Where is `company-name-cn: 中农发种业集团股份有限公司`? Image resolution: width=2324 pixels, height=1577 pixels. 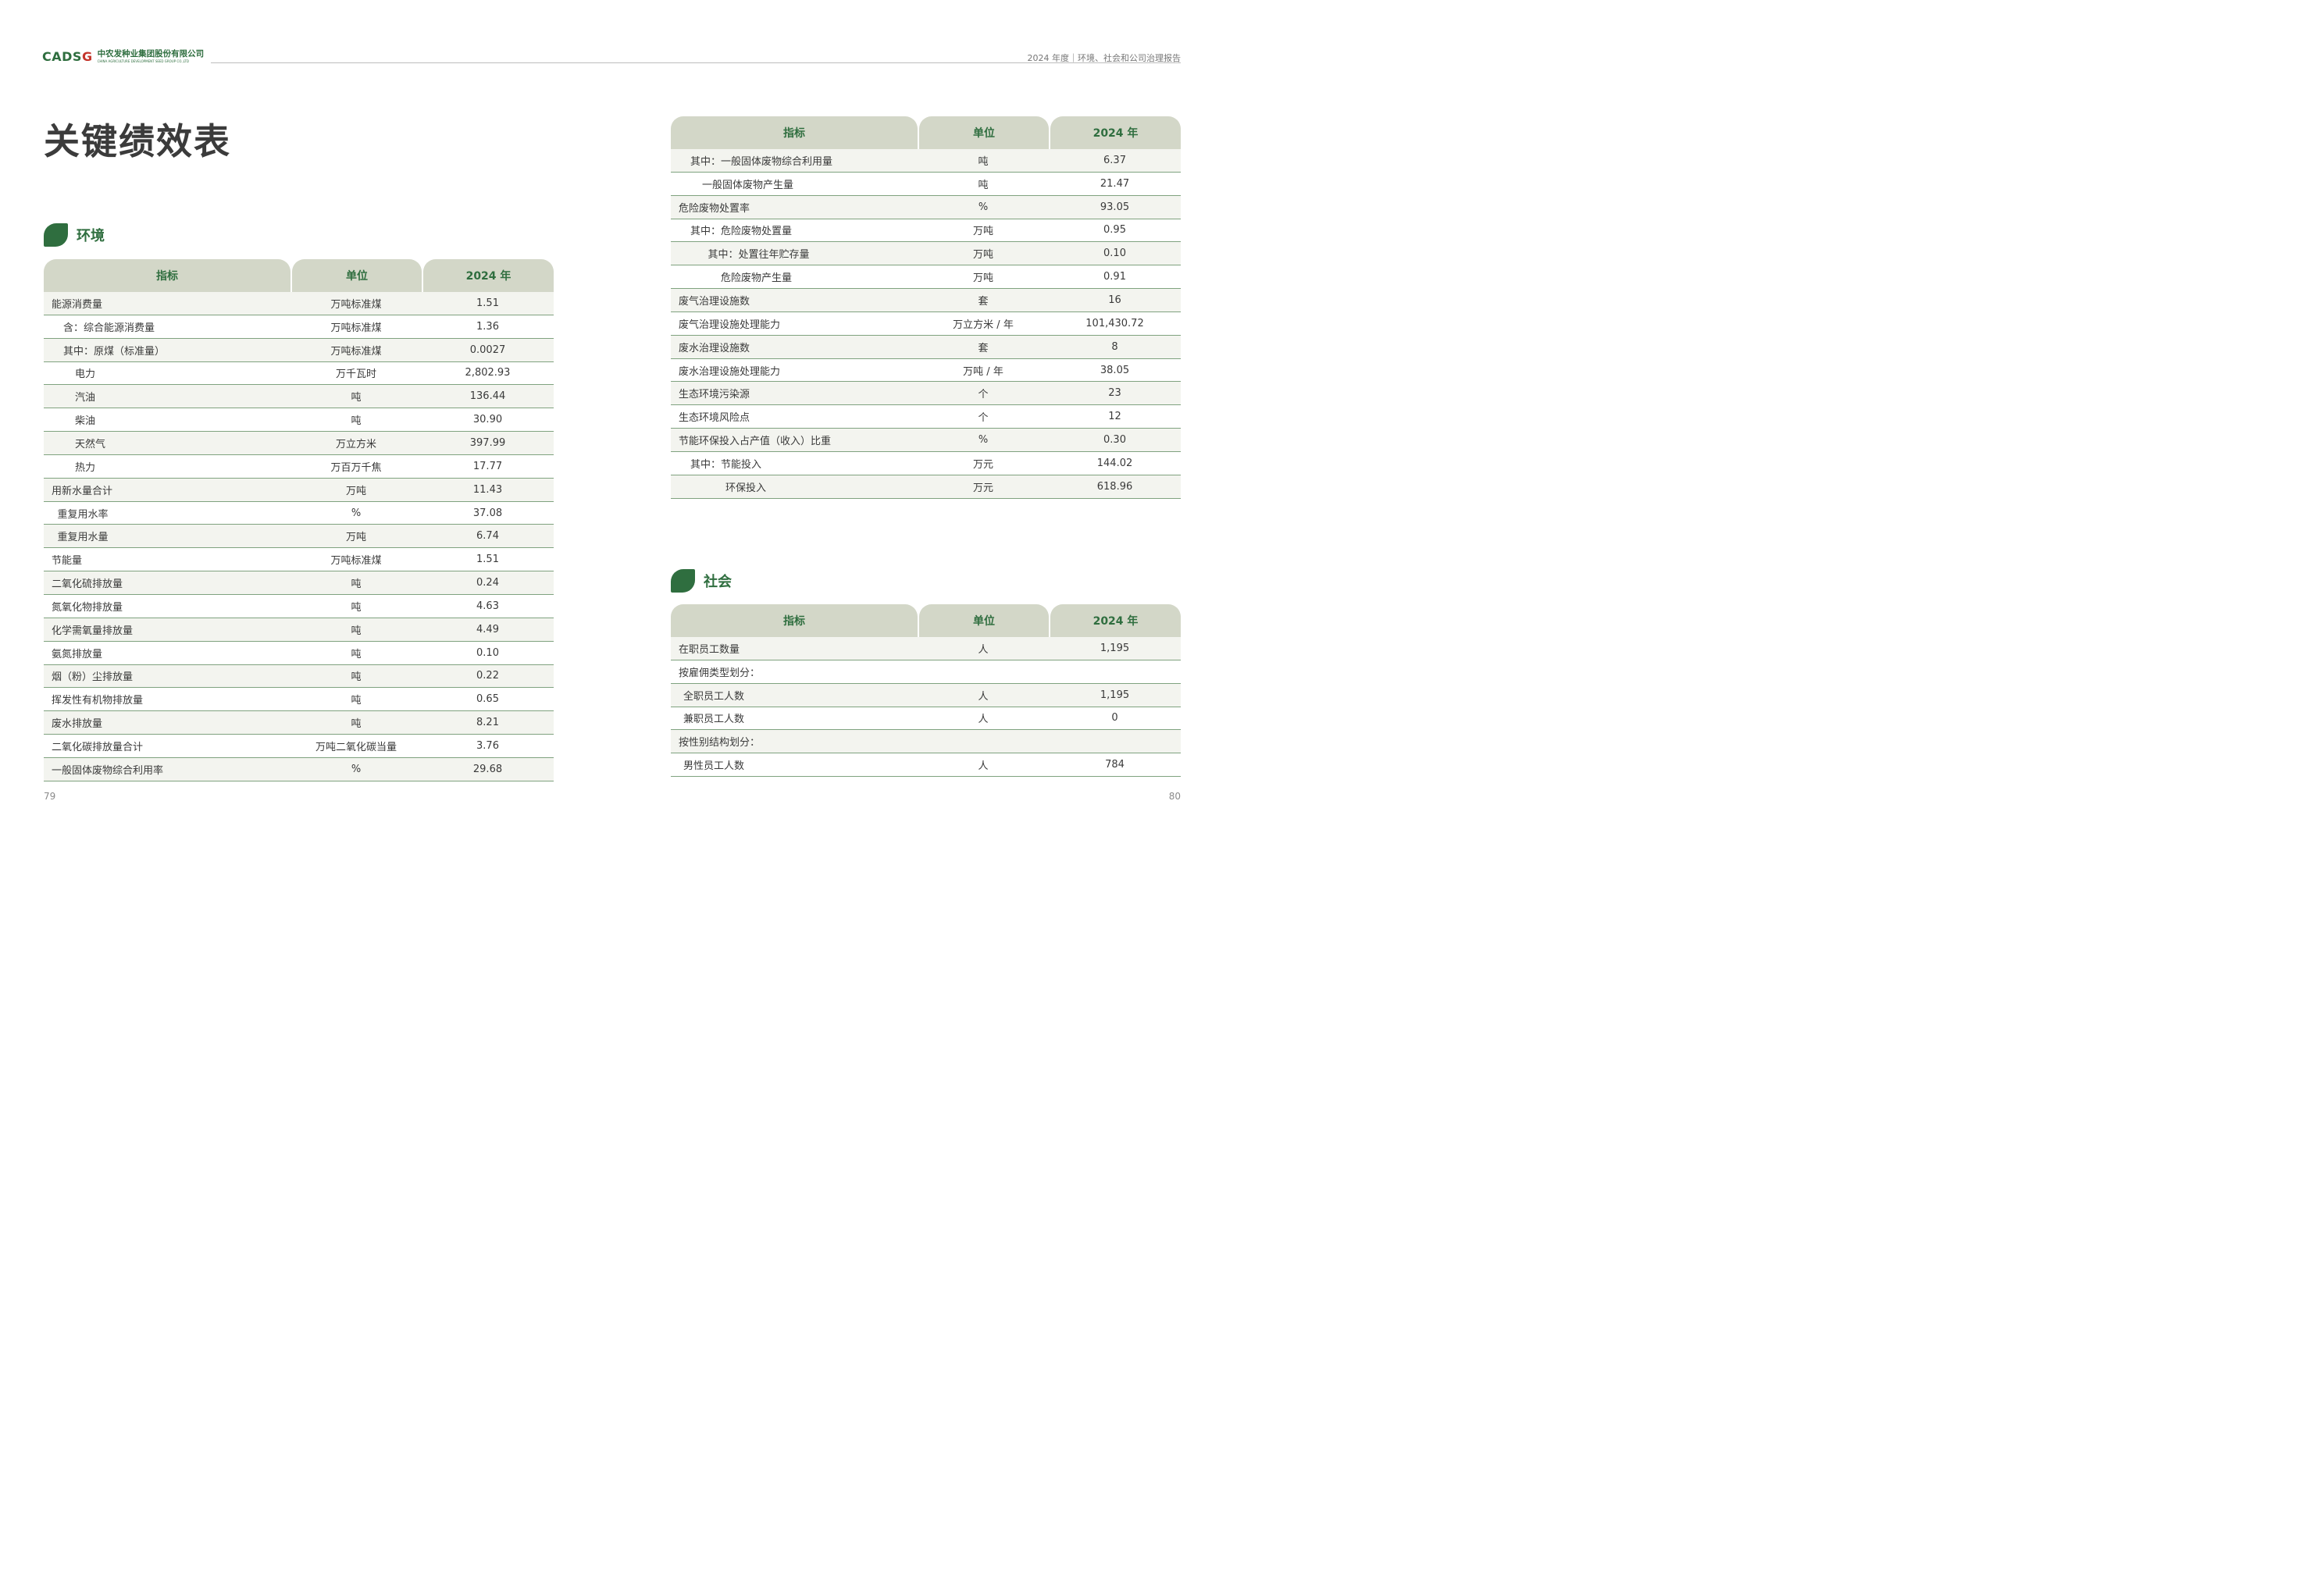
company-name-cn: 中农发种业集团股份有限公司 is located at coordinates (151, 54).